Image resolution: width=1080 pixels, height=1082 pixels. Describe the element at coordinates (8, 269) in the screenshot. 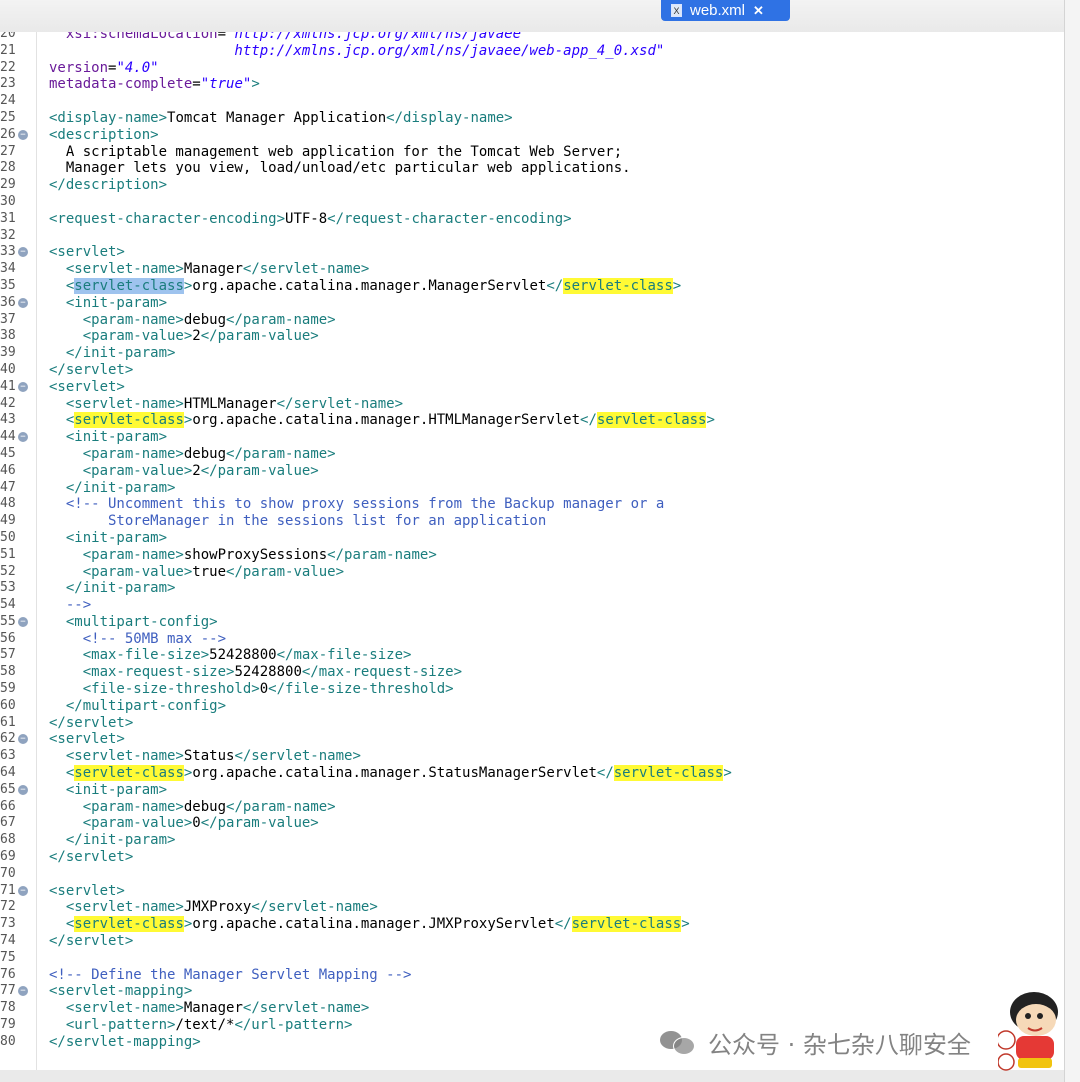

I see `line-number: 34` at that location.